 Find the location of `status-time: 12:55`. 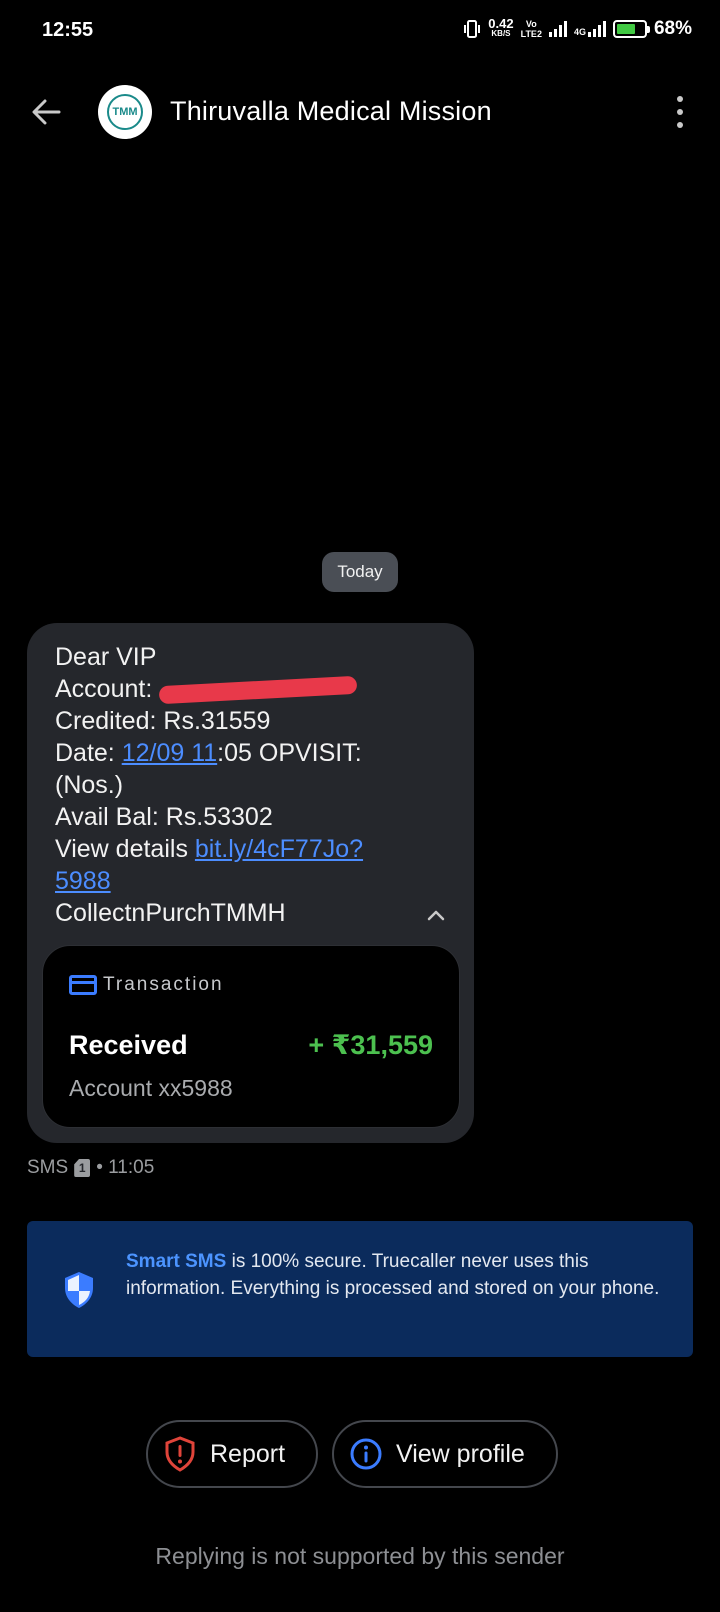

status-time: 12:55 is located at coordinates (68, 30).